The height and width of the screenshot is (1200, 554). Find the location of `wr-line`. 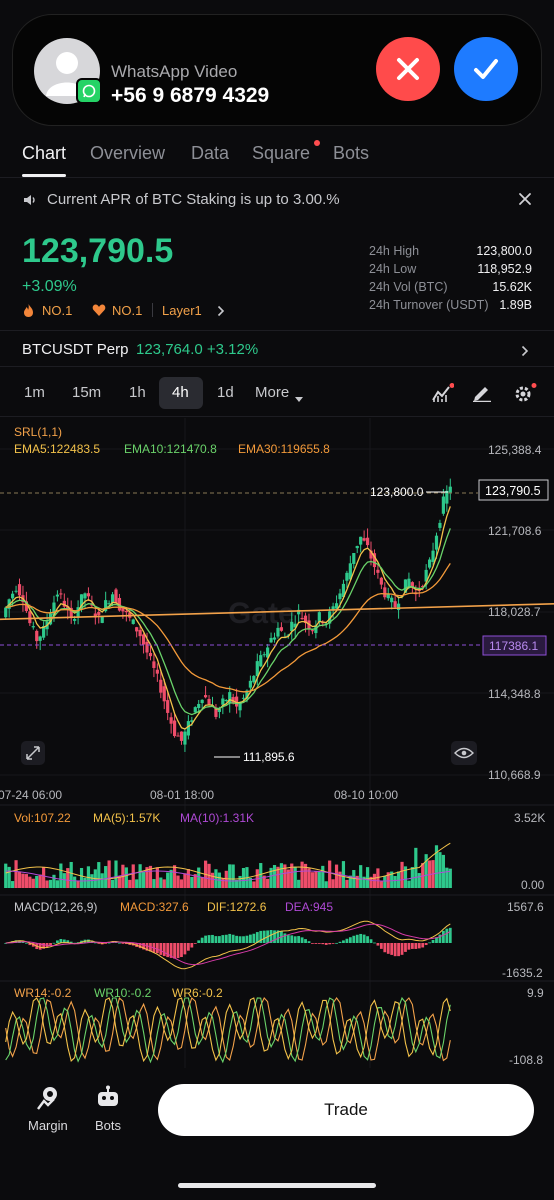

wr-line is located at coordinates (228, 1030).